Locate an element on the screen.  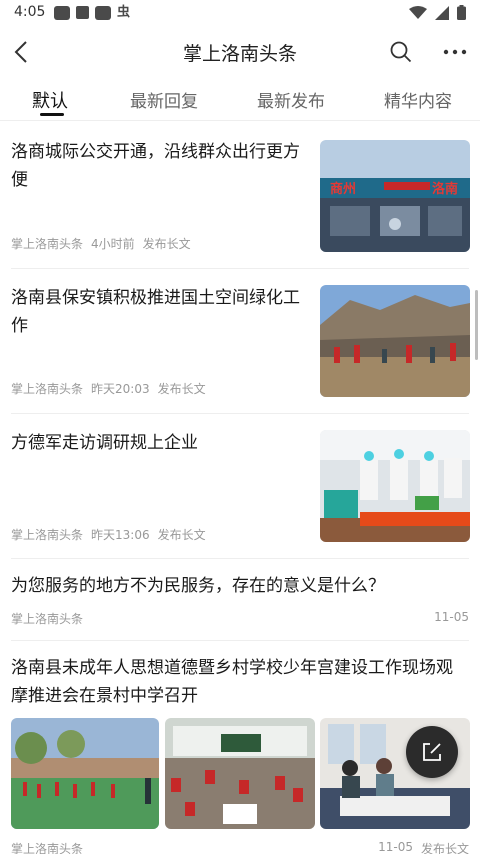
tab-bar: 默认 最新回复 最新发布 精华内容 is located at coordinates (240, 99).